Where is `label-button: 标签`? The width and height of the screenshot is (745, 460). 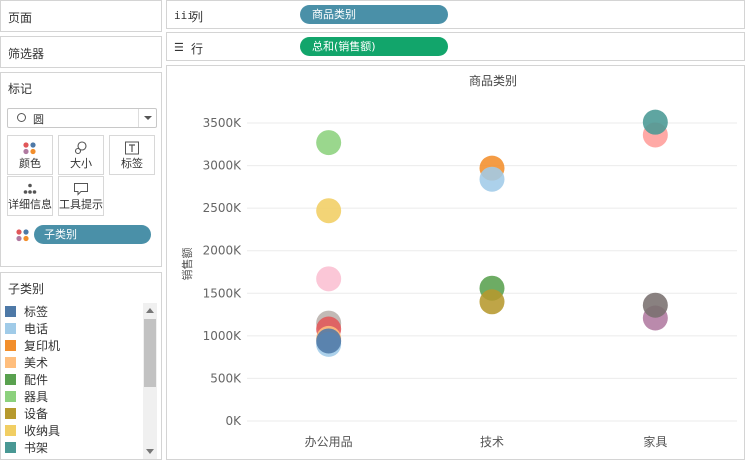 label-button: 标签 is located at coordinates (132, 155).